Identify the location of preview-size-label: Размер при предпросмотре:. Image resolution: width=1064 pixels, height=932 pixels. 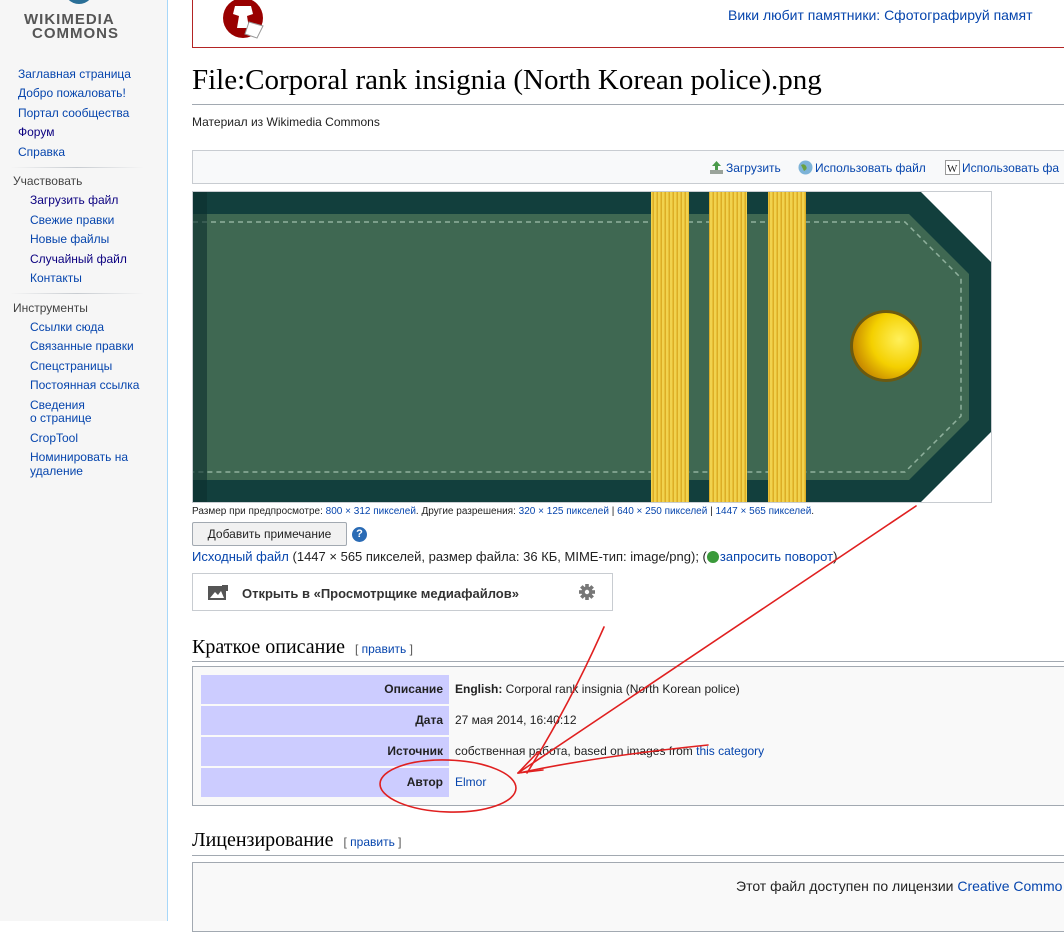
(257, 511).